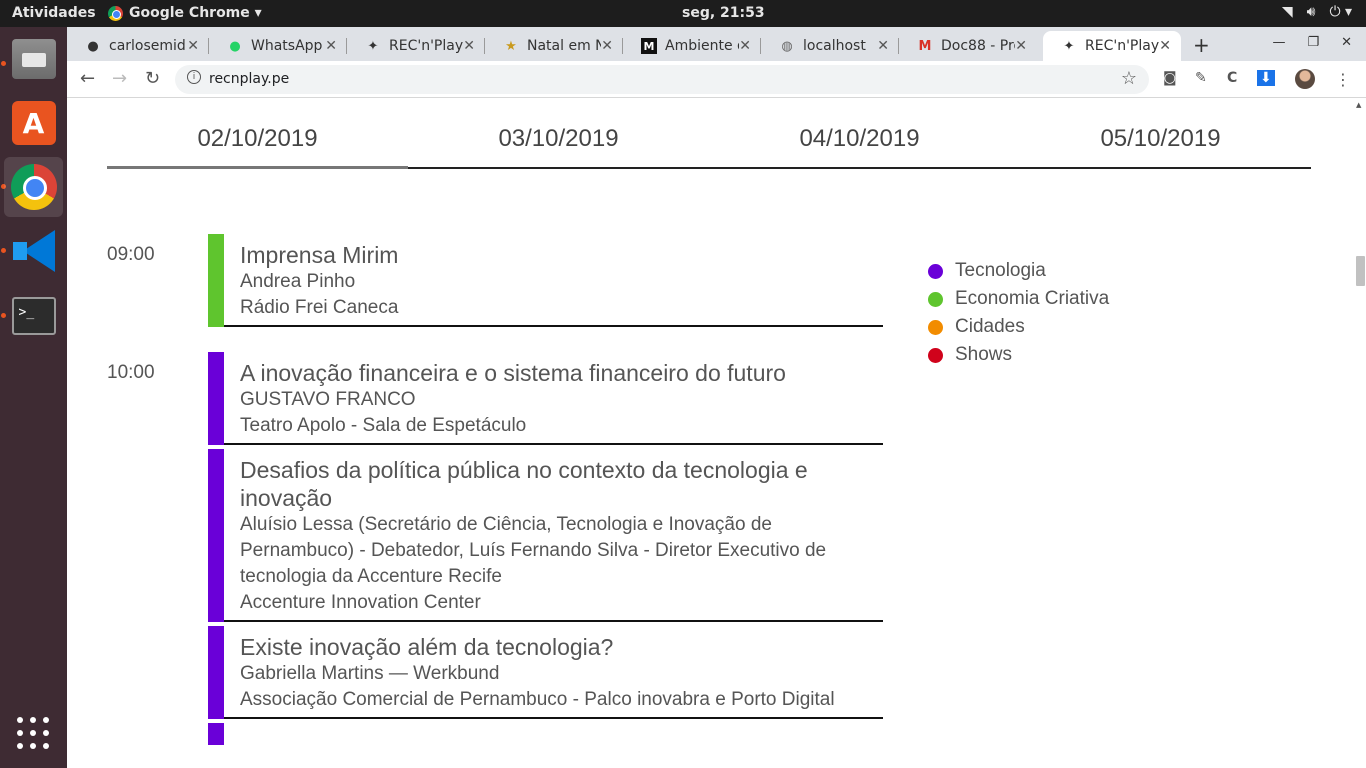 The width and height of the screenshot is (1366, 768). I want to click on legend-item: Economia Criativa, so click(1018, 299).